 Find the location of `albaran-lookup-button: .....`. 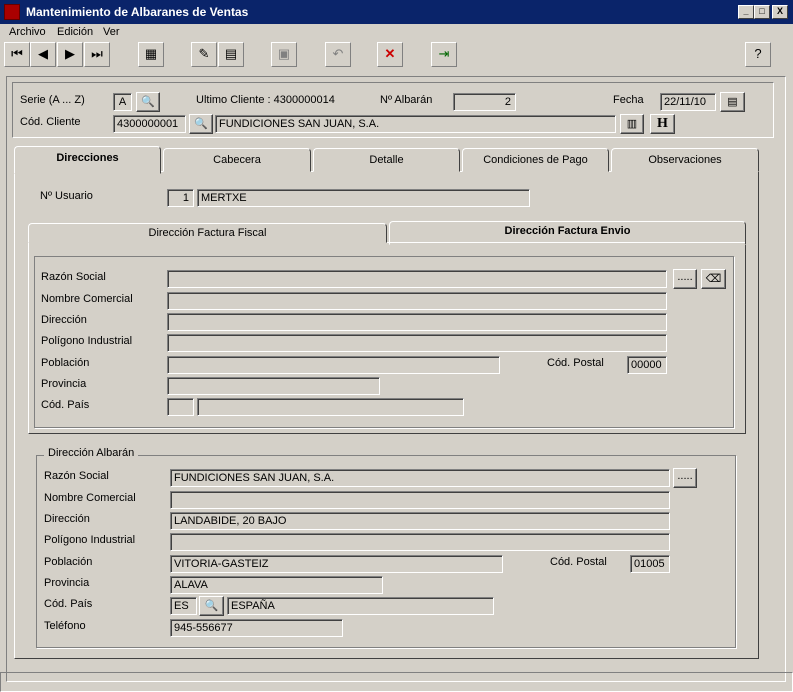

albaran-lookup-button: ..... is located at coordinates (685, 478).